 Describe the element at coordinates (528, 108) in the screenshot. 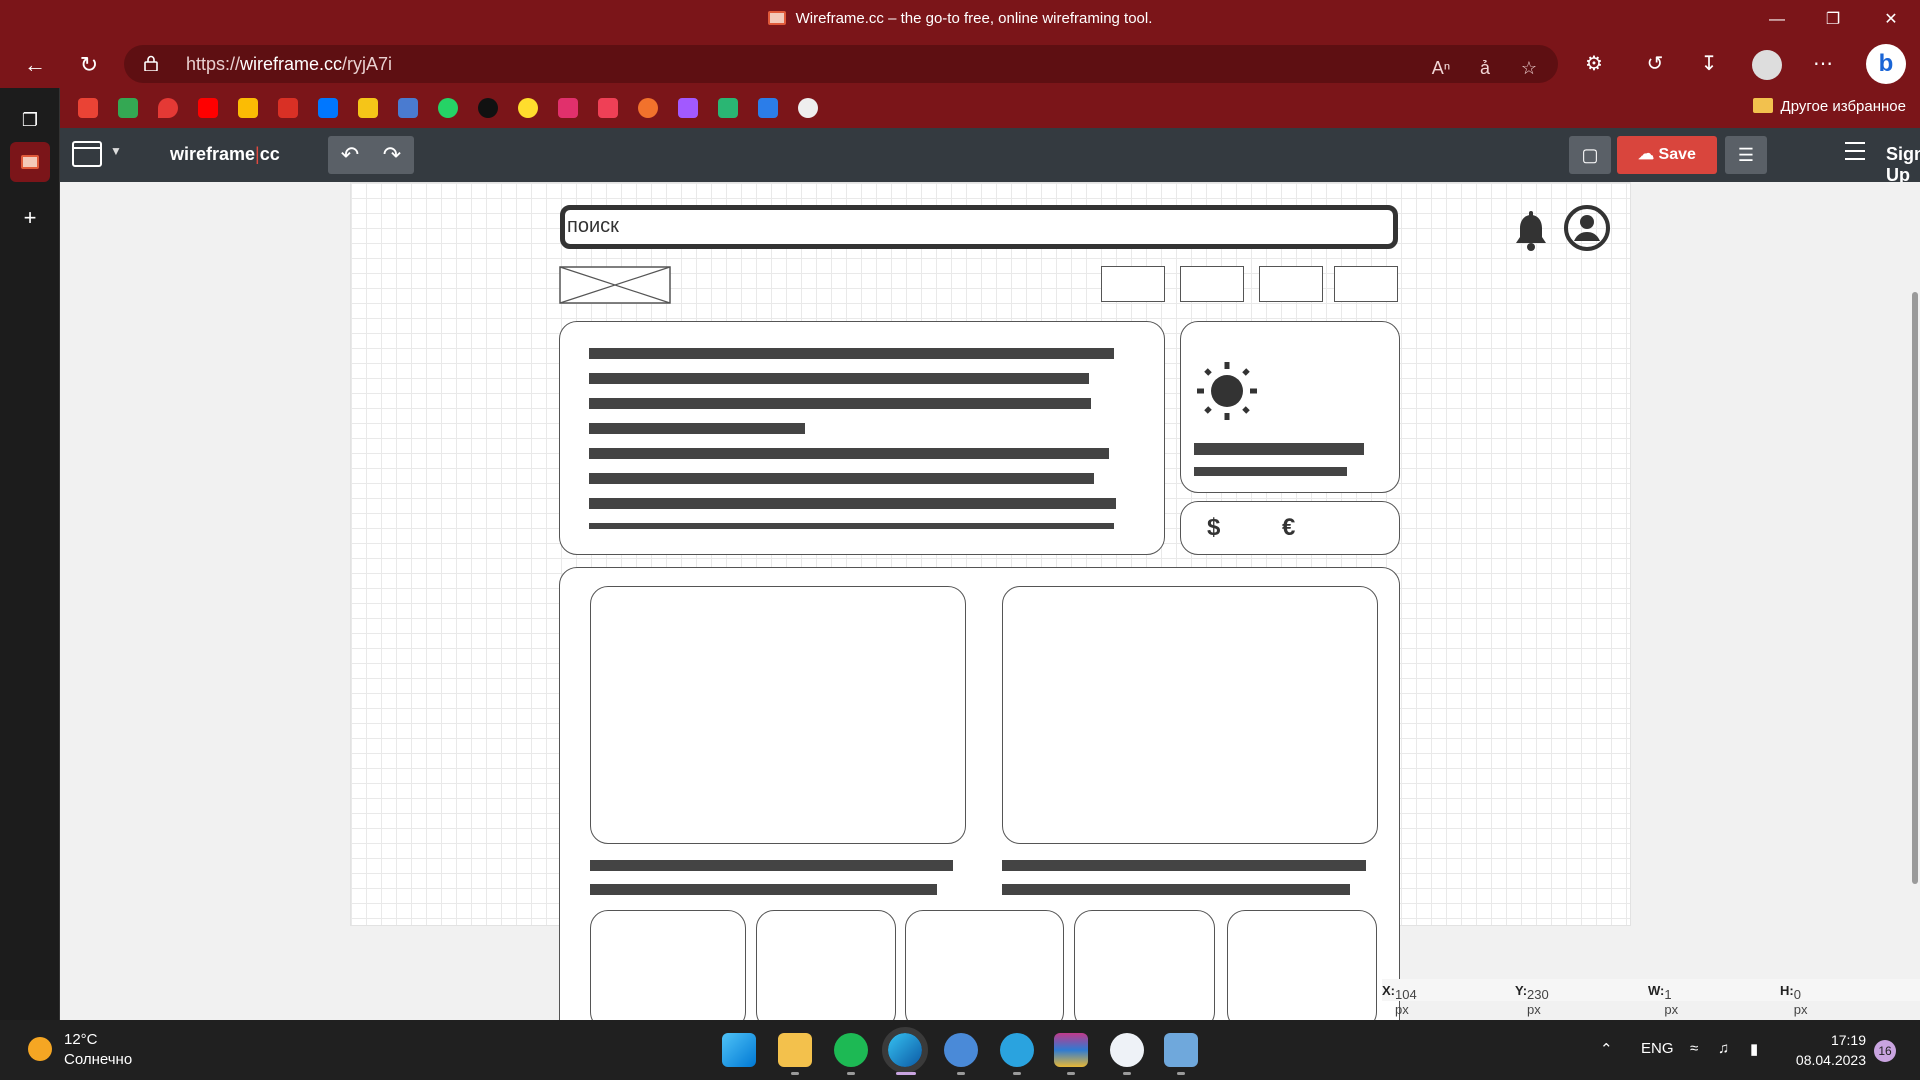

I see `app5-bookmark-icon` at that location.